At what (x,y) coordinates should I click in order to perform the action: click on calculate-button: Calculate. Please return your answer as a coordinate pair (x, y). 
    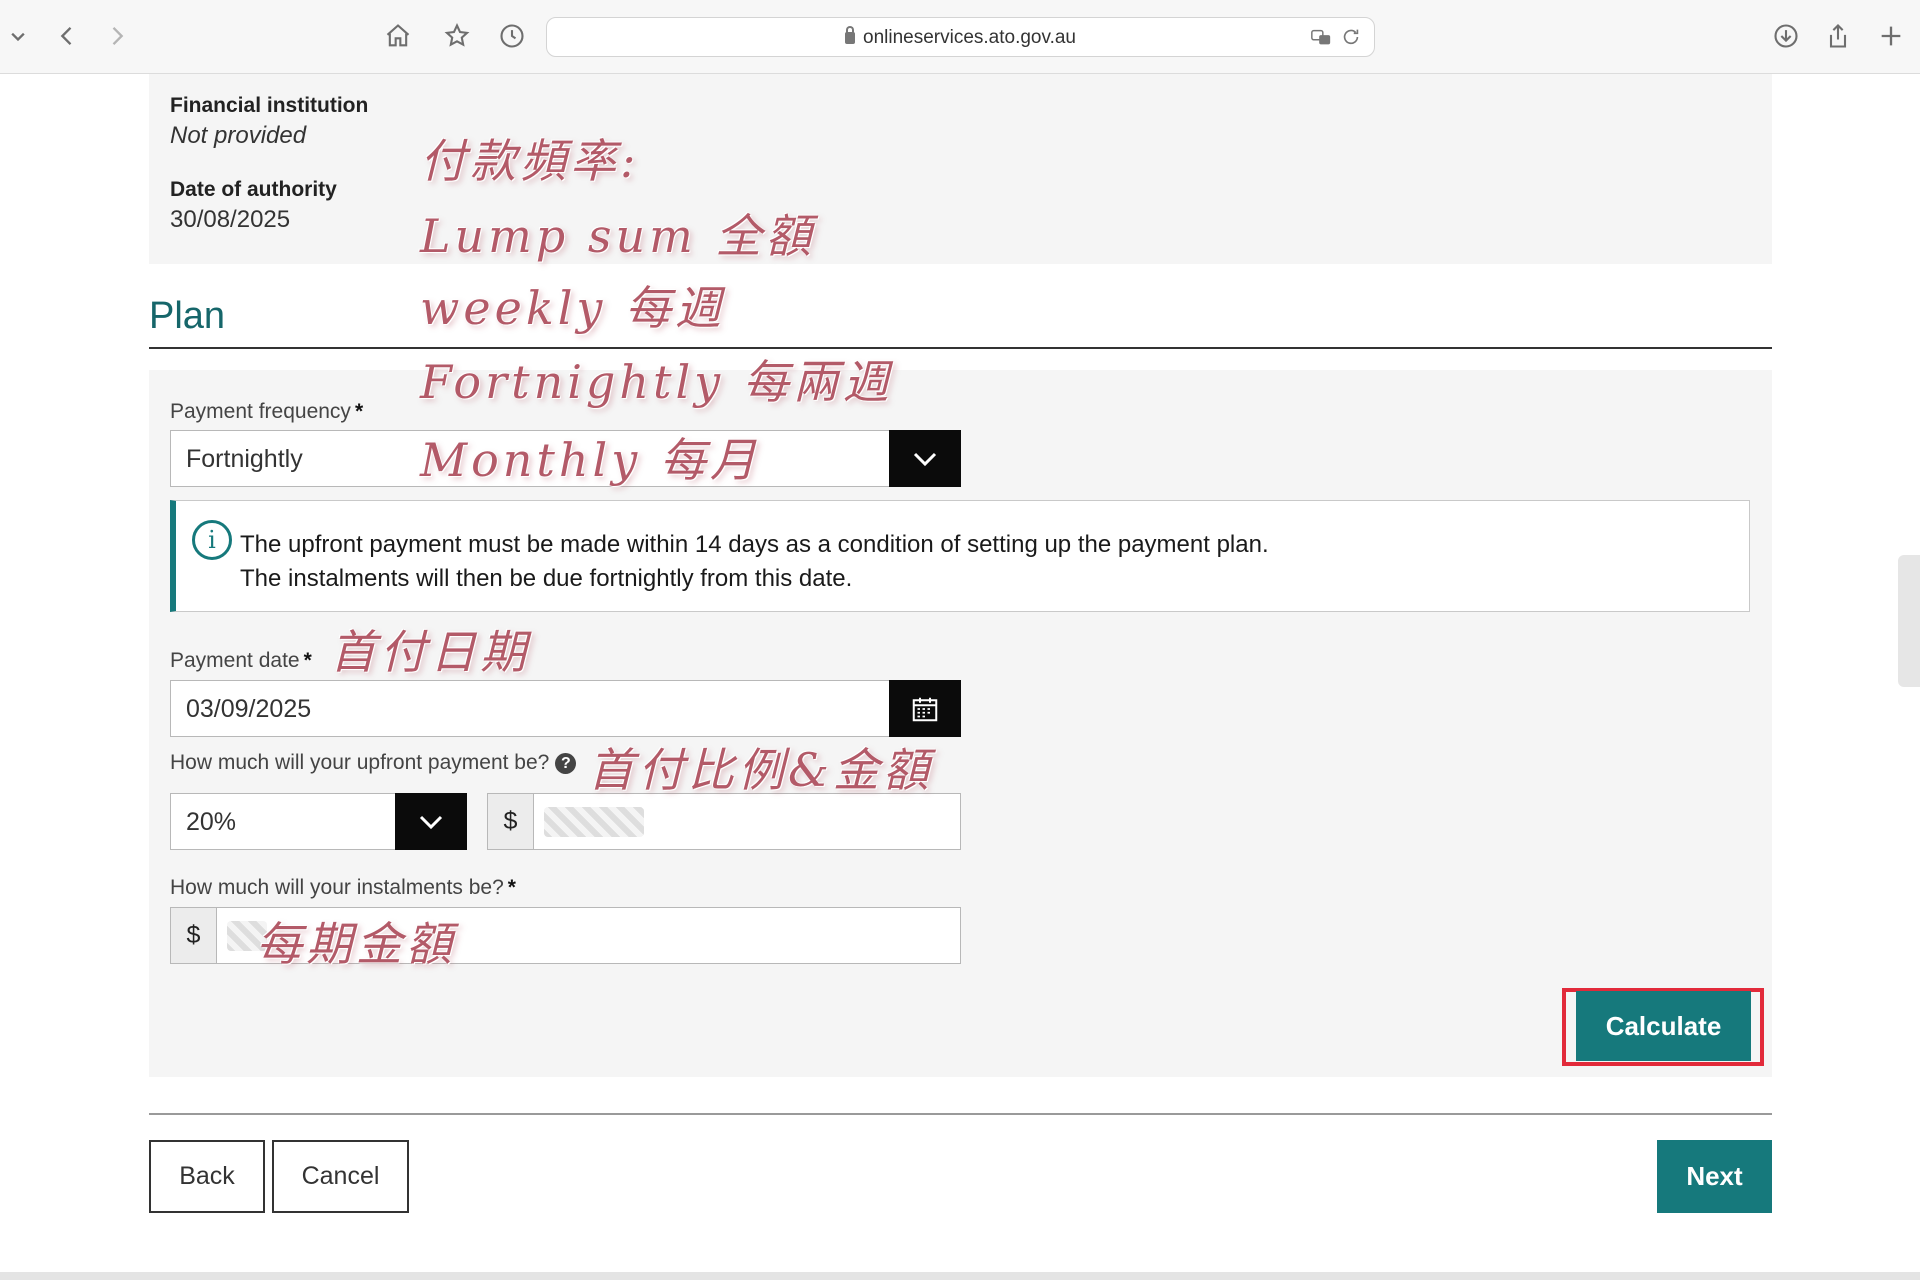
    Looking at the image, I should click on (1663, 1026).